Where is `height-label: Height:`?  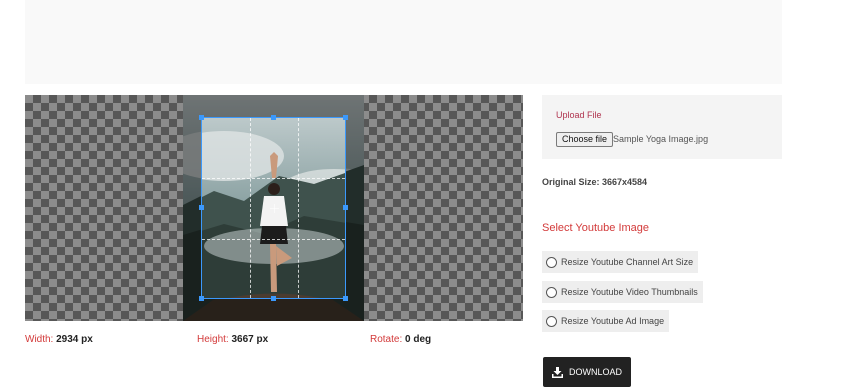
height-label: Height: is located at coordinates (213, 339).